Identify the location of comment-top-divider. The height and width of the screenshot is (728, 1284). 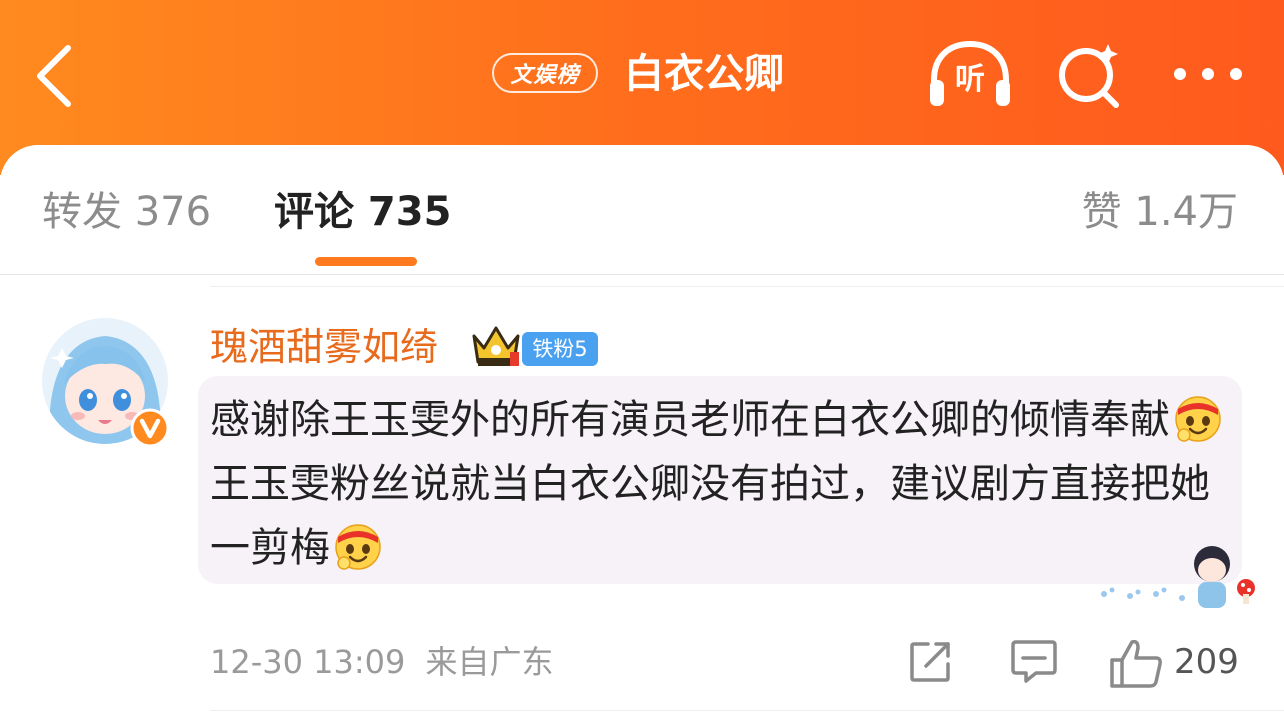
(747, 286).